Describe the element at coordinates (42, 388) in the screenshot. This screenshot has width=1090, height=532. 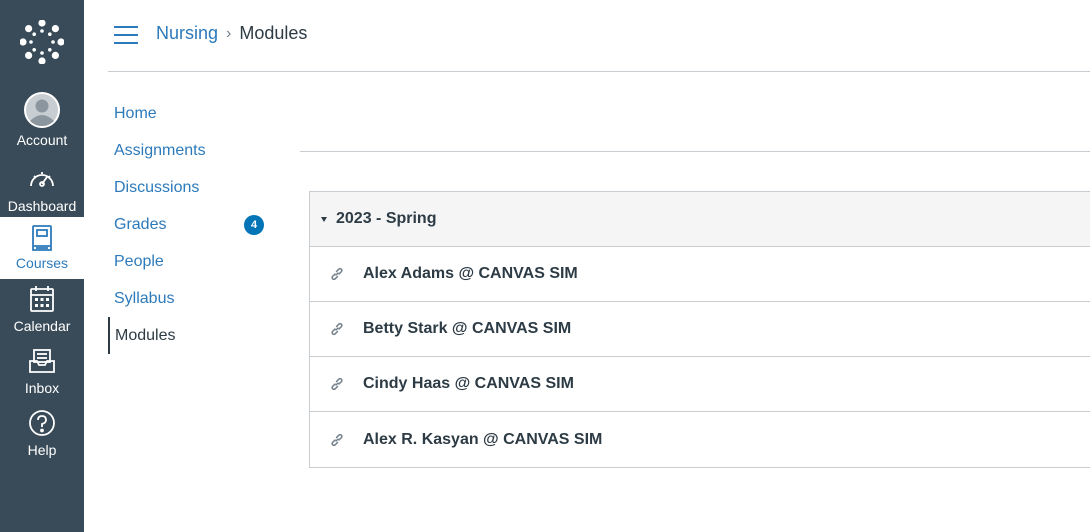
I see `nav-inbox-label: Inbox` at that location.